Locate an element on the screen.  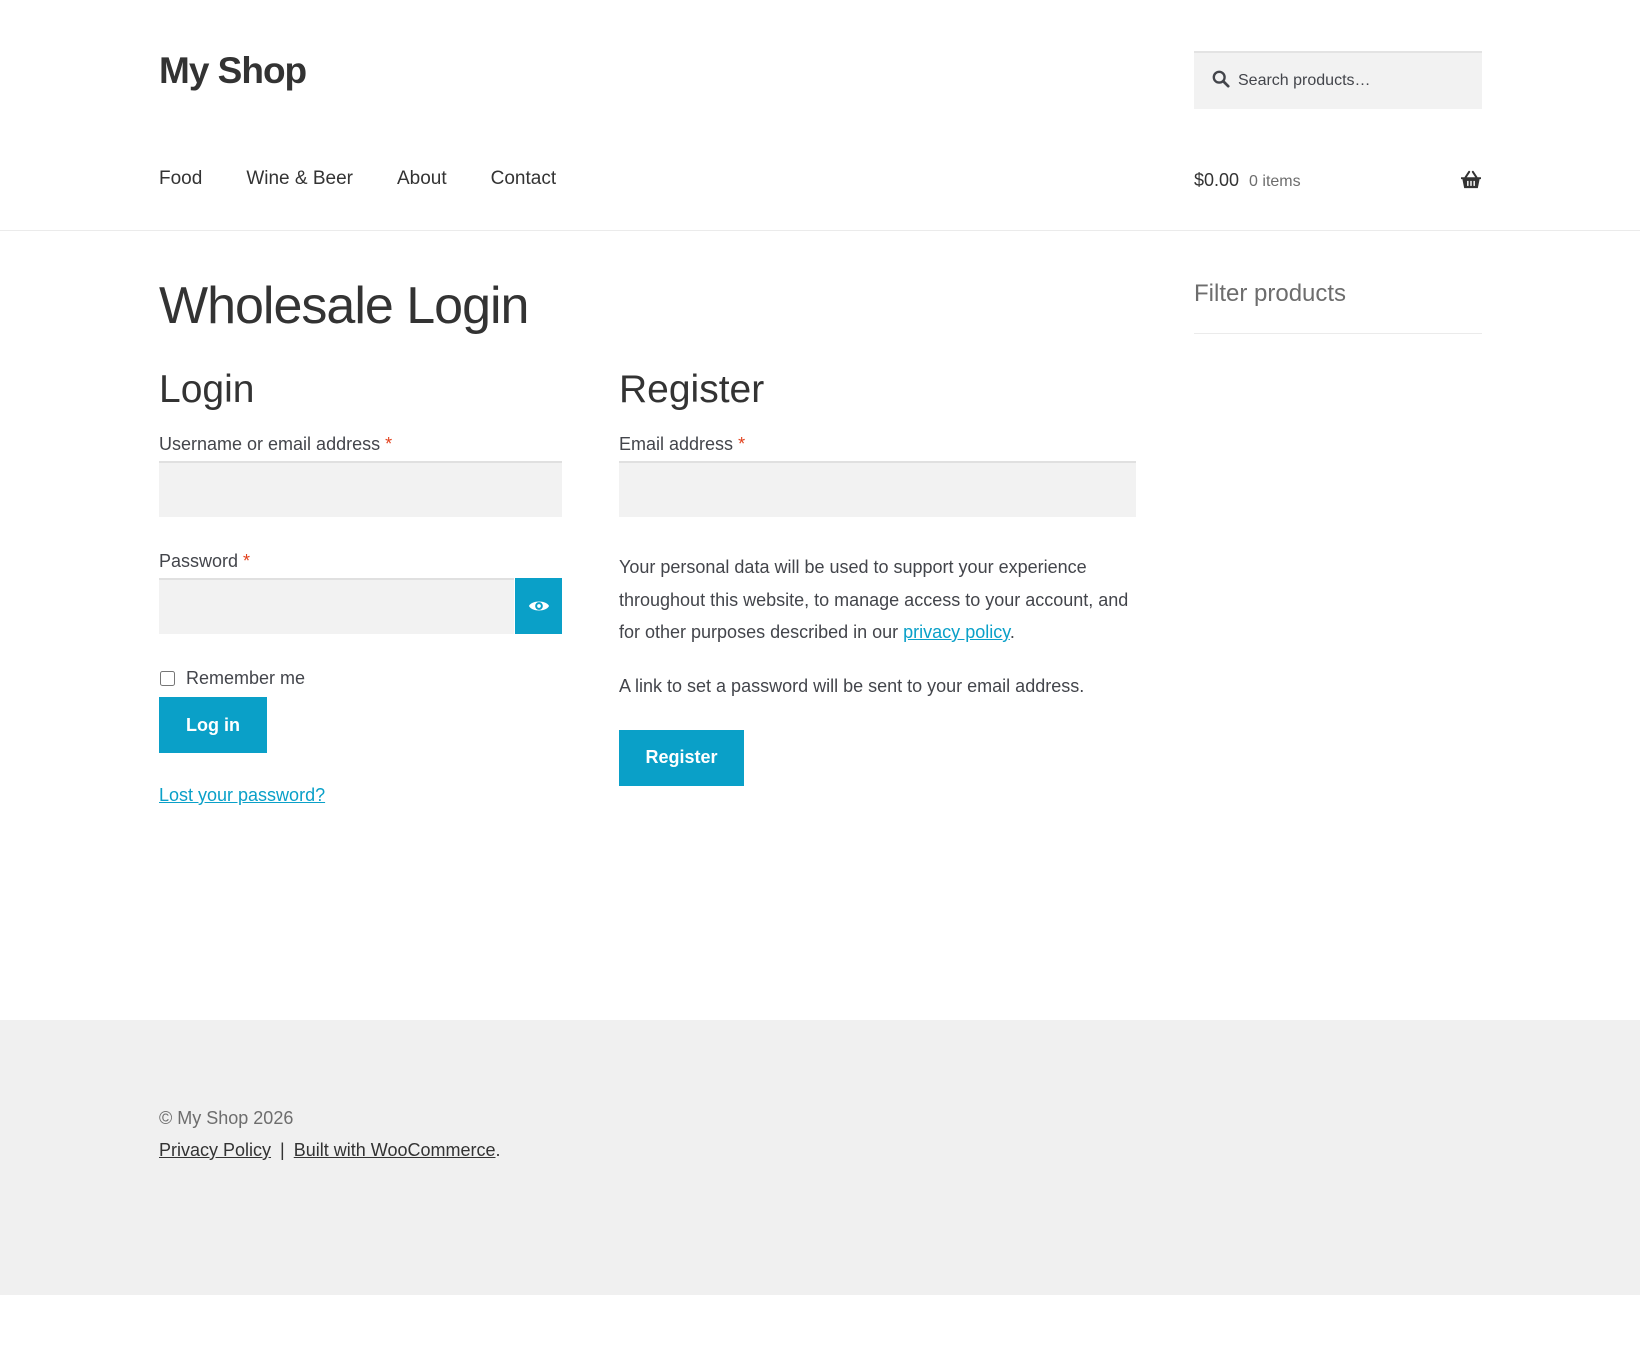
login-button: Log in is located at coordinates (213, 725).